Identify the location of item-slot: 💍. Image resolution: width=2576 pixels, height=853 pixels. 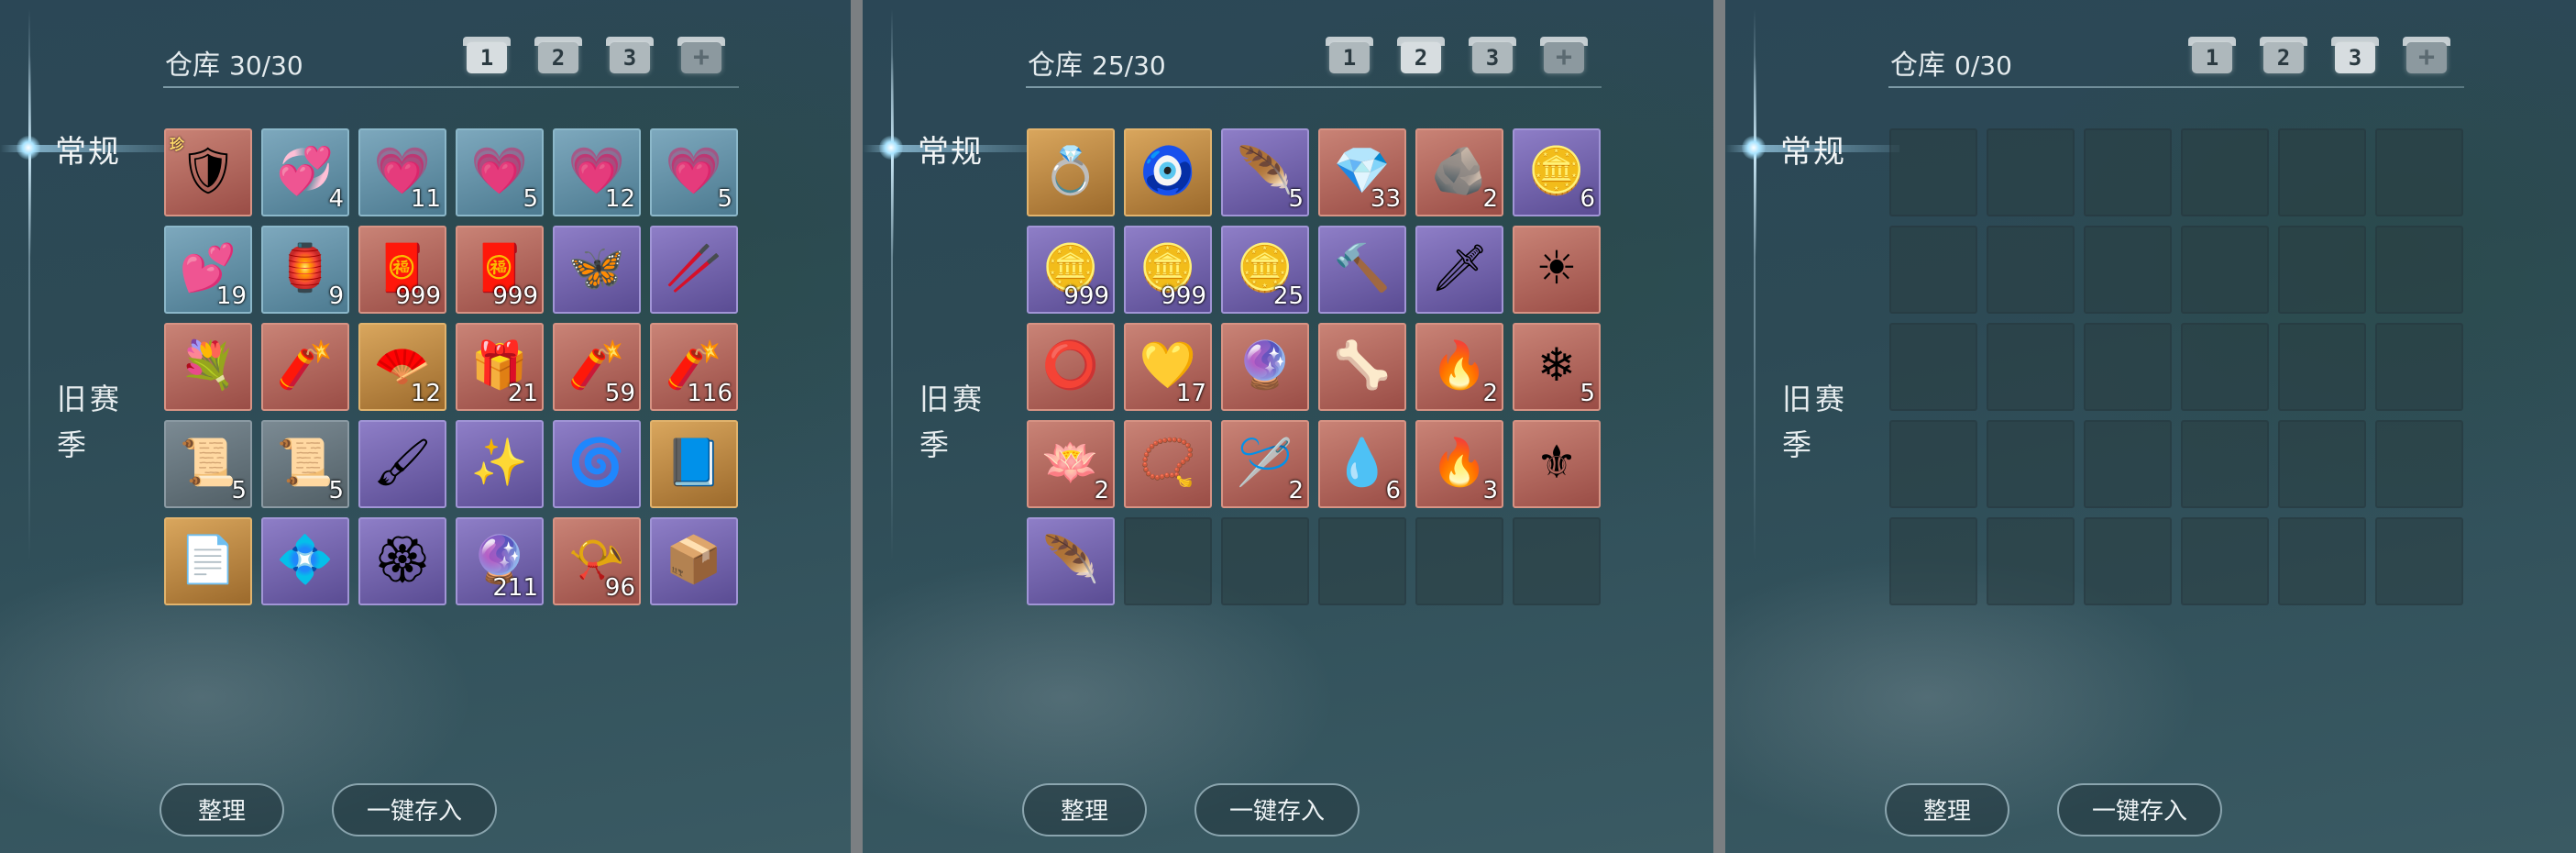
(1071, 172).